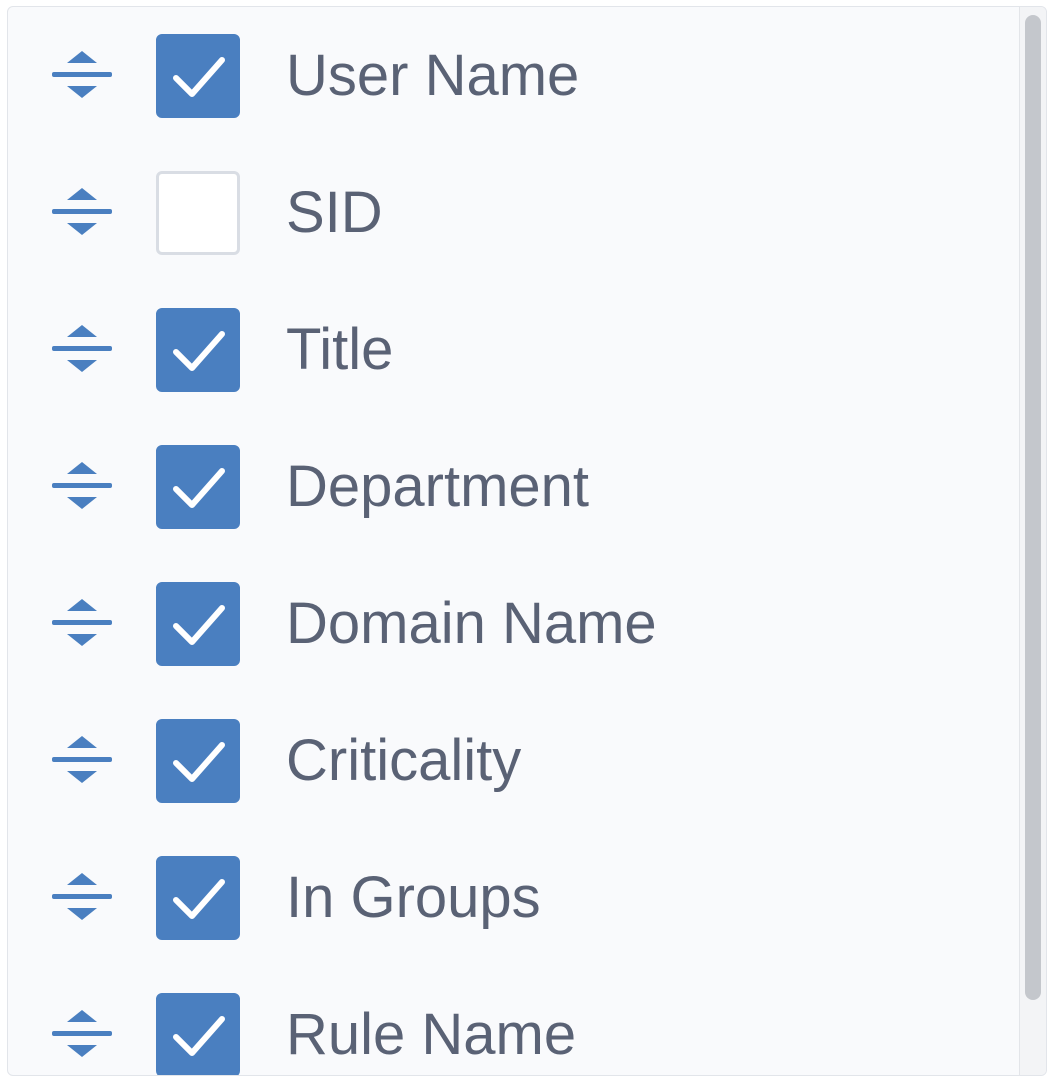 Image resolution: width=1051 pixels, height=1076 pixels. I want to click on column-item-domain-name: Domain Name, so click(514, 623).